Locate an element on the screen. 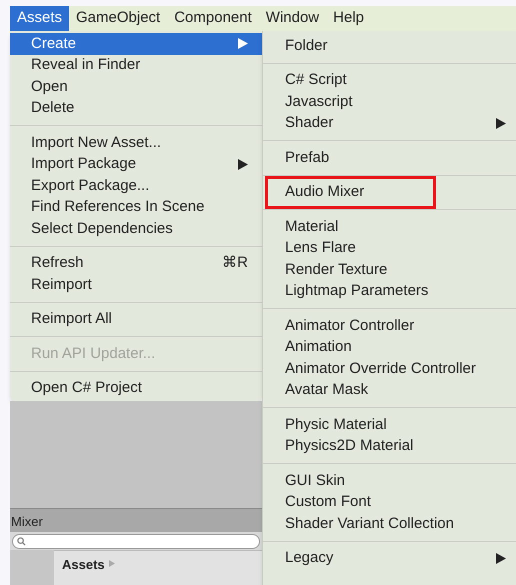 This screenshot has width=516, height=585. menu-item: Animation is located at coordinates (384, 347).